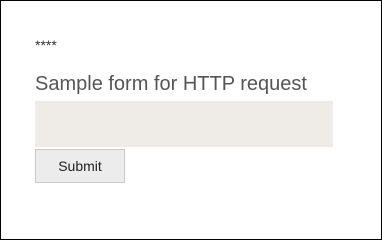  What do you see at coordinates (184, 124) in the screenshot?
I see `request-input` at bounding box center [184, 124].